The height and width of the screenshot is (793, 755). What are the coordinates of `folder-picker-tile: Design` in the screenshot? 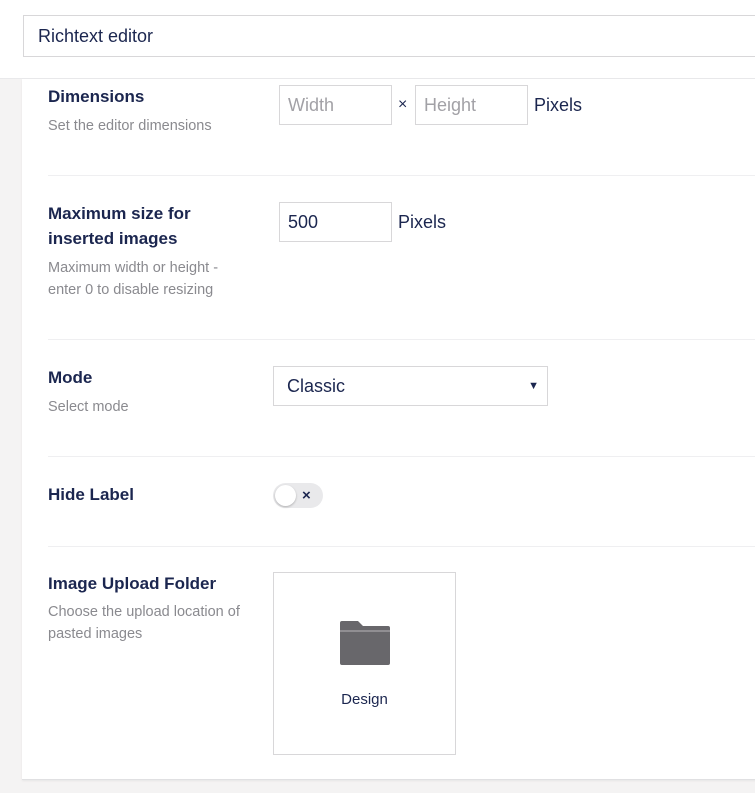 It's located at (364, 663).